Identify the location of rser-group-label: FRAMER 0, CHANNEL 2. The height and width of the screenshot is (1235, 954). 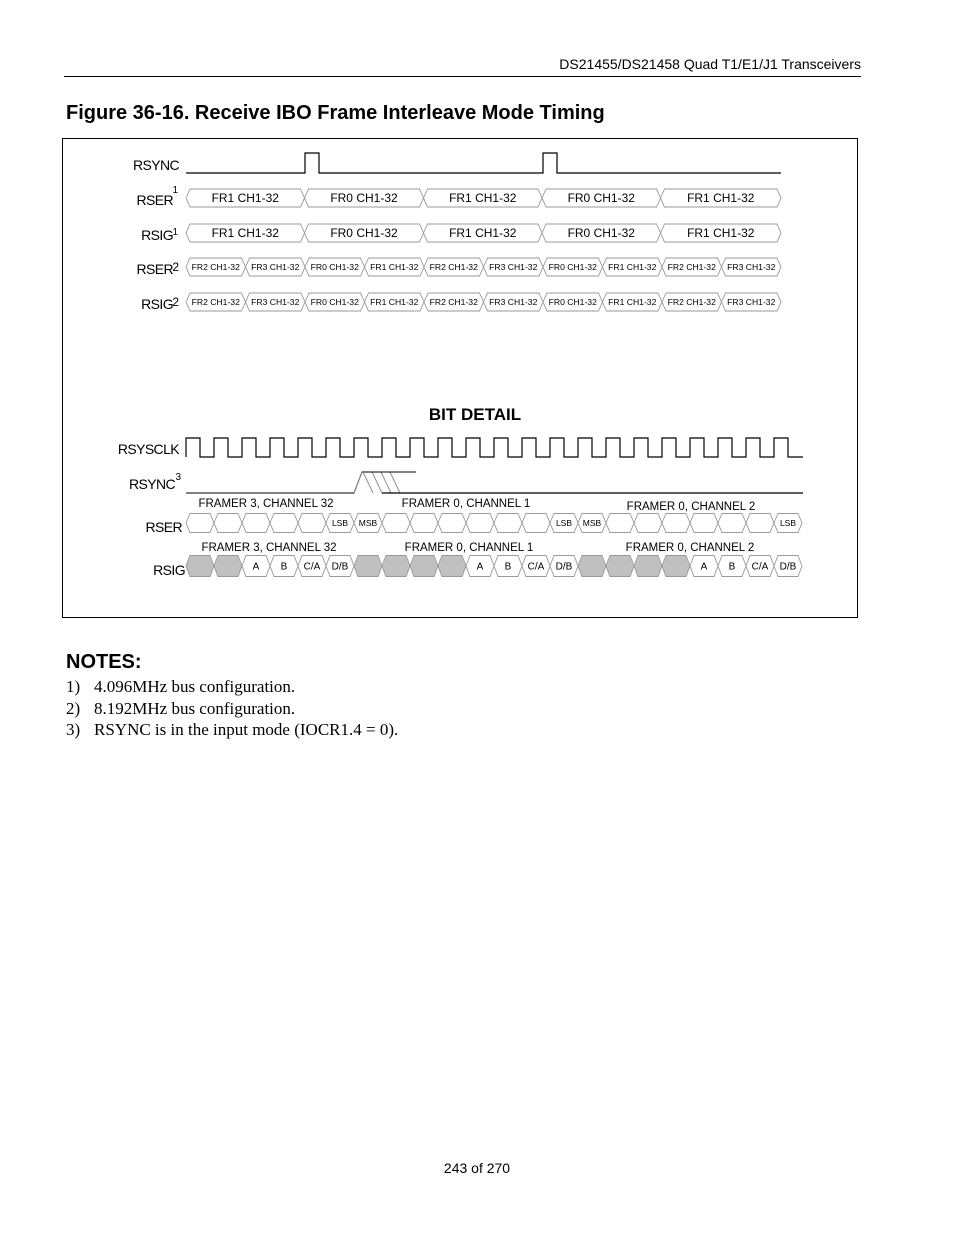
(691, 507).